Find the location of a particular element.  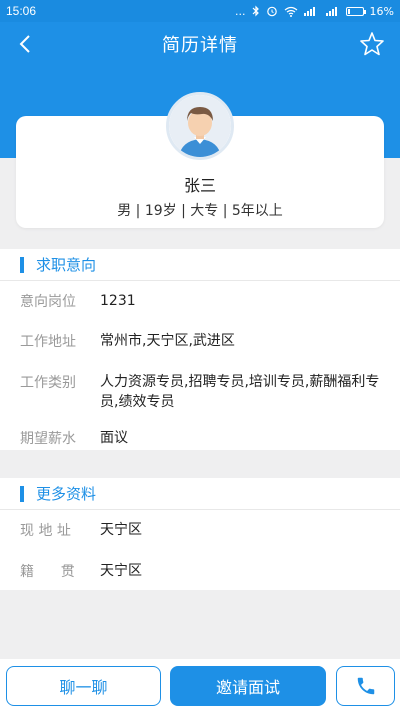

candidate-name: 张三 is located at coordinates (199, 185).